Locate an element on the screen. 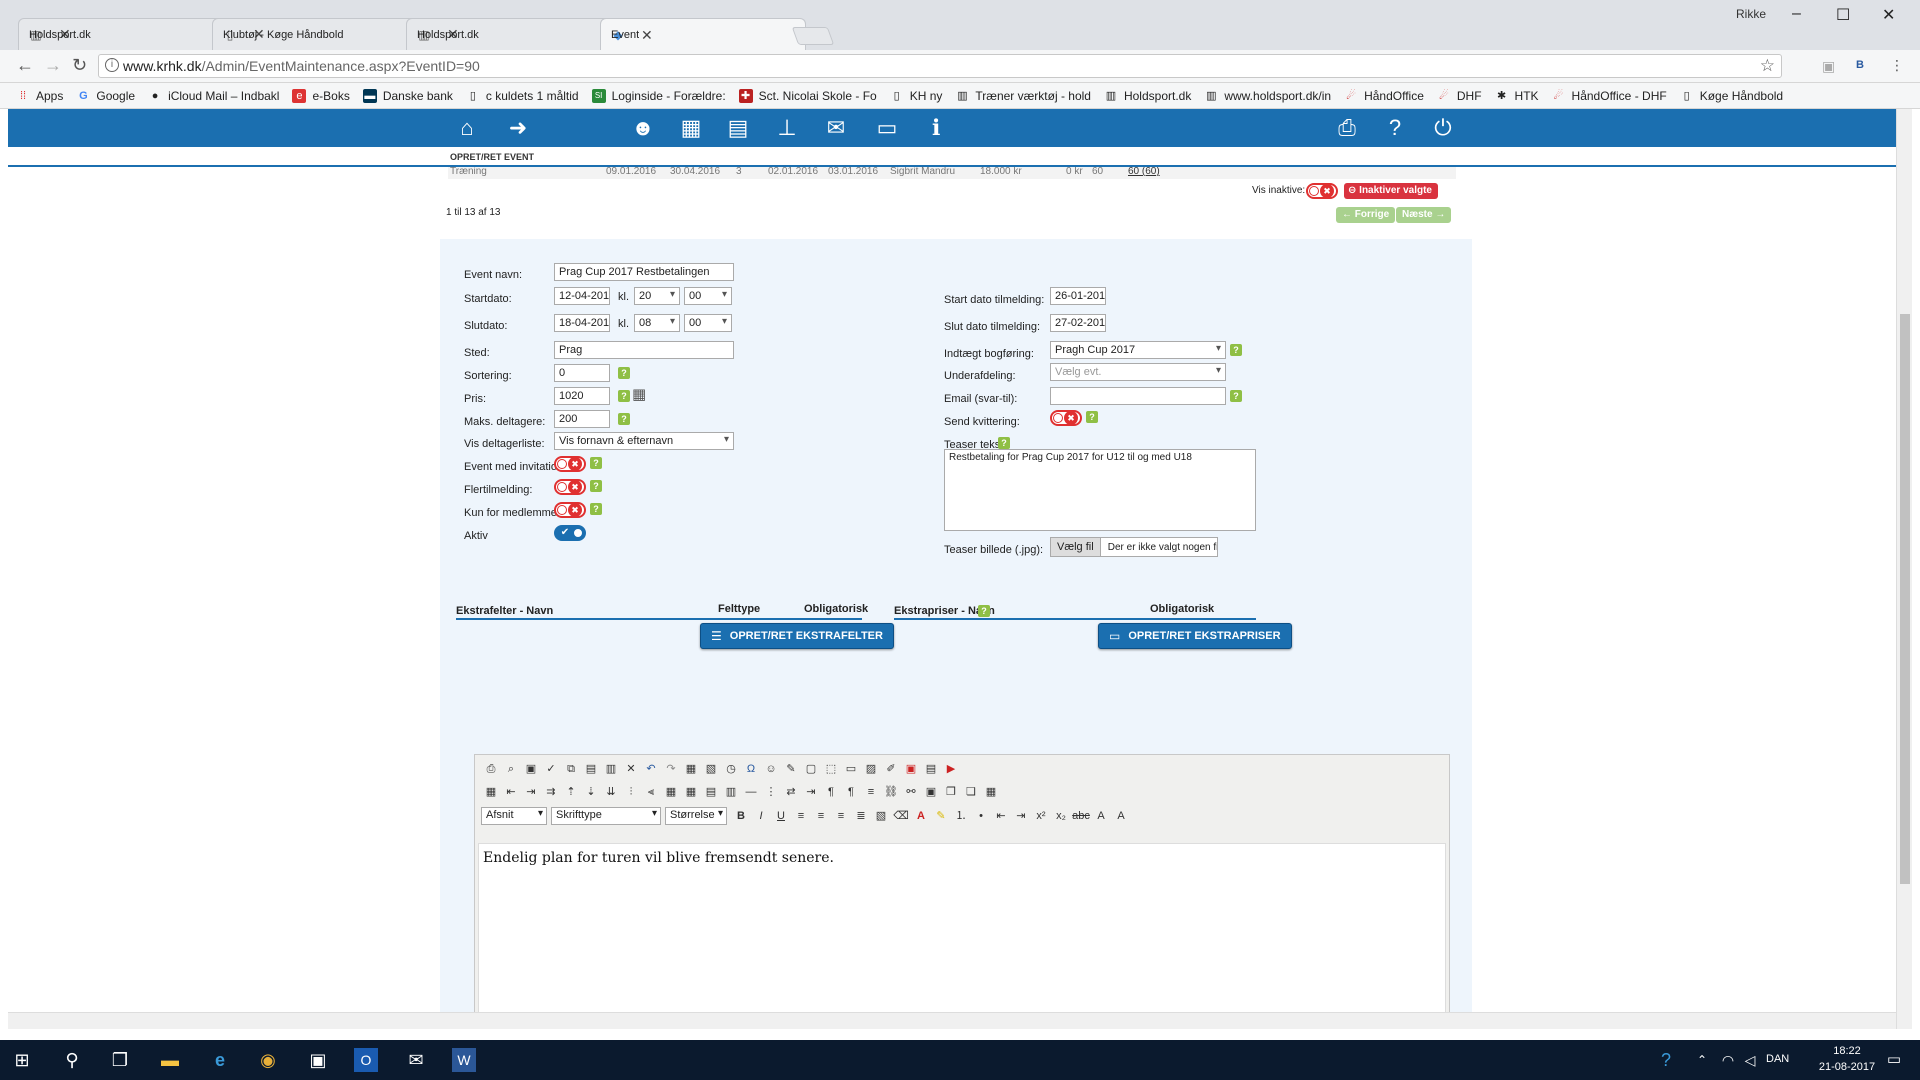 This screenshot has width=1920, height=1080. spellcheck-icon: ✓ is located at coordinates (551, 769).